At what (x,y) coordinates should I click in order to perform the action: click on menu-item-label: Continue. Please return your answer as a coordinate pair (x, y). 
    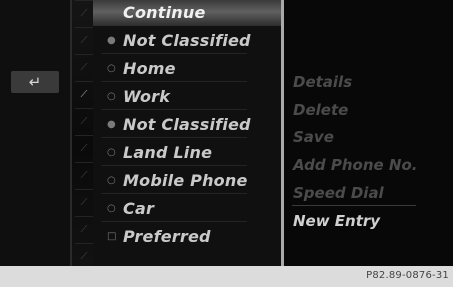
    Looking at the image, I should click on (164, 12).